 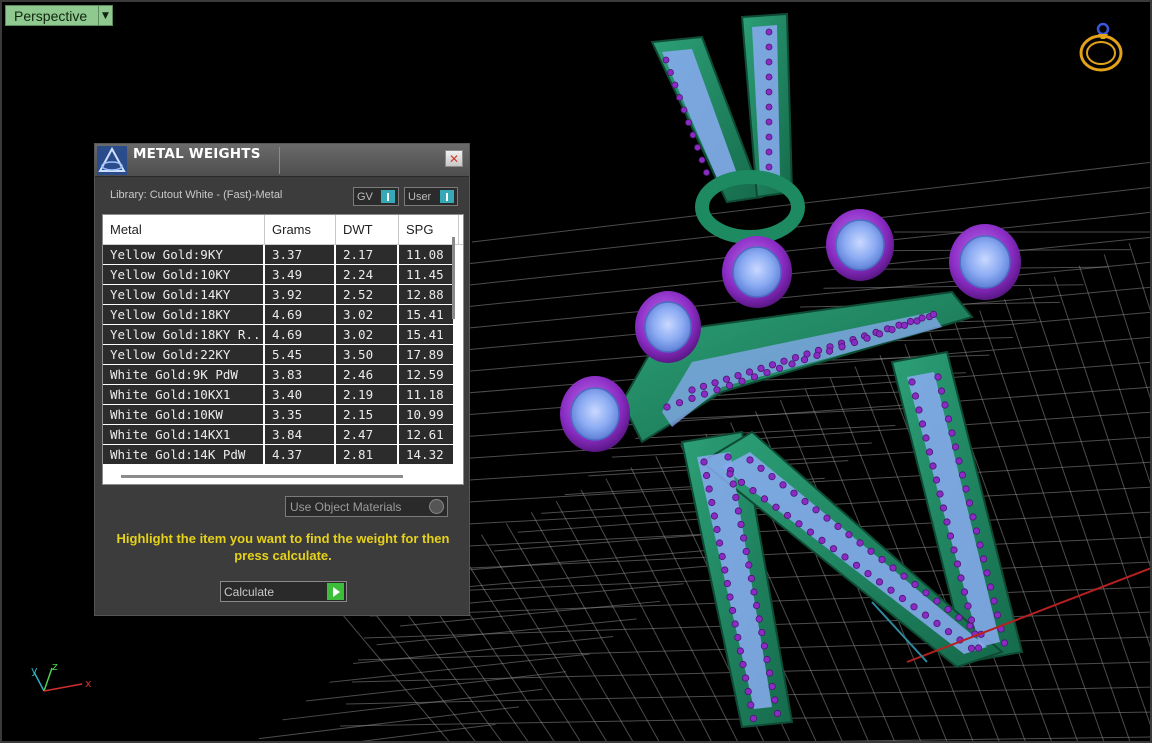 I want to click on table-row: White Gold:9K PdW 3.83 2.46 12.59, so click(x=278, y=375).